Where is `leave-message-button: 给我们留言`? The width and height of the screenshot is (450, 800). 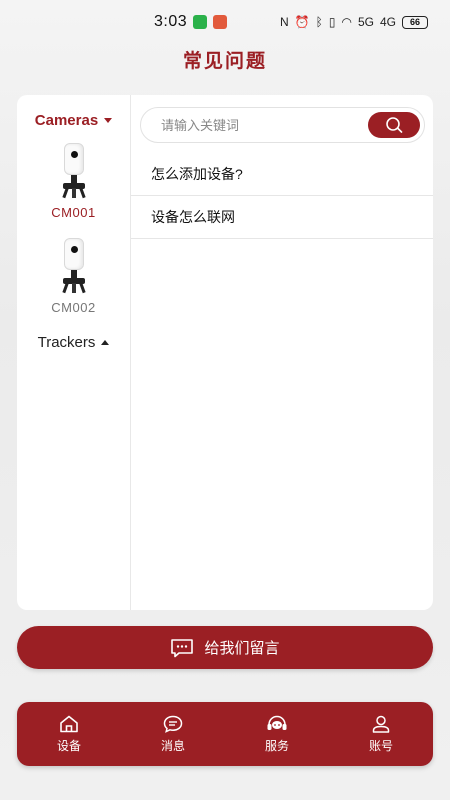 leave-message-button: 给我们留言 is located at coordinates (225, 647).